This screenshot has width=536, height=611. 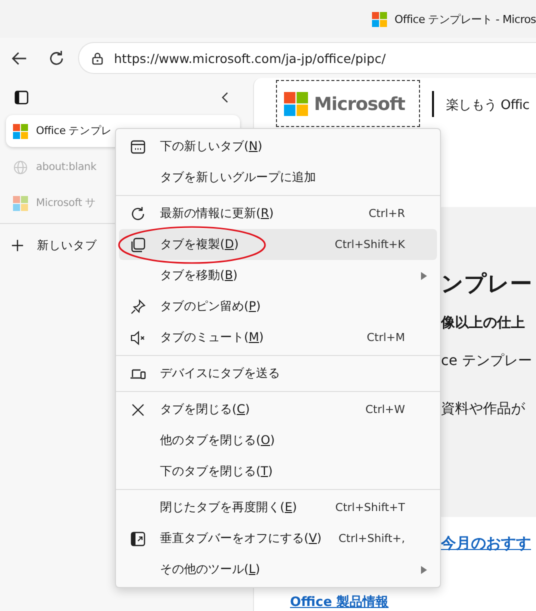 What do you see at coordinates (465, 19) in the screenshot?
I see `tab-title: Office テンプレート - Micros` at bounding box center [465, 19].